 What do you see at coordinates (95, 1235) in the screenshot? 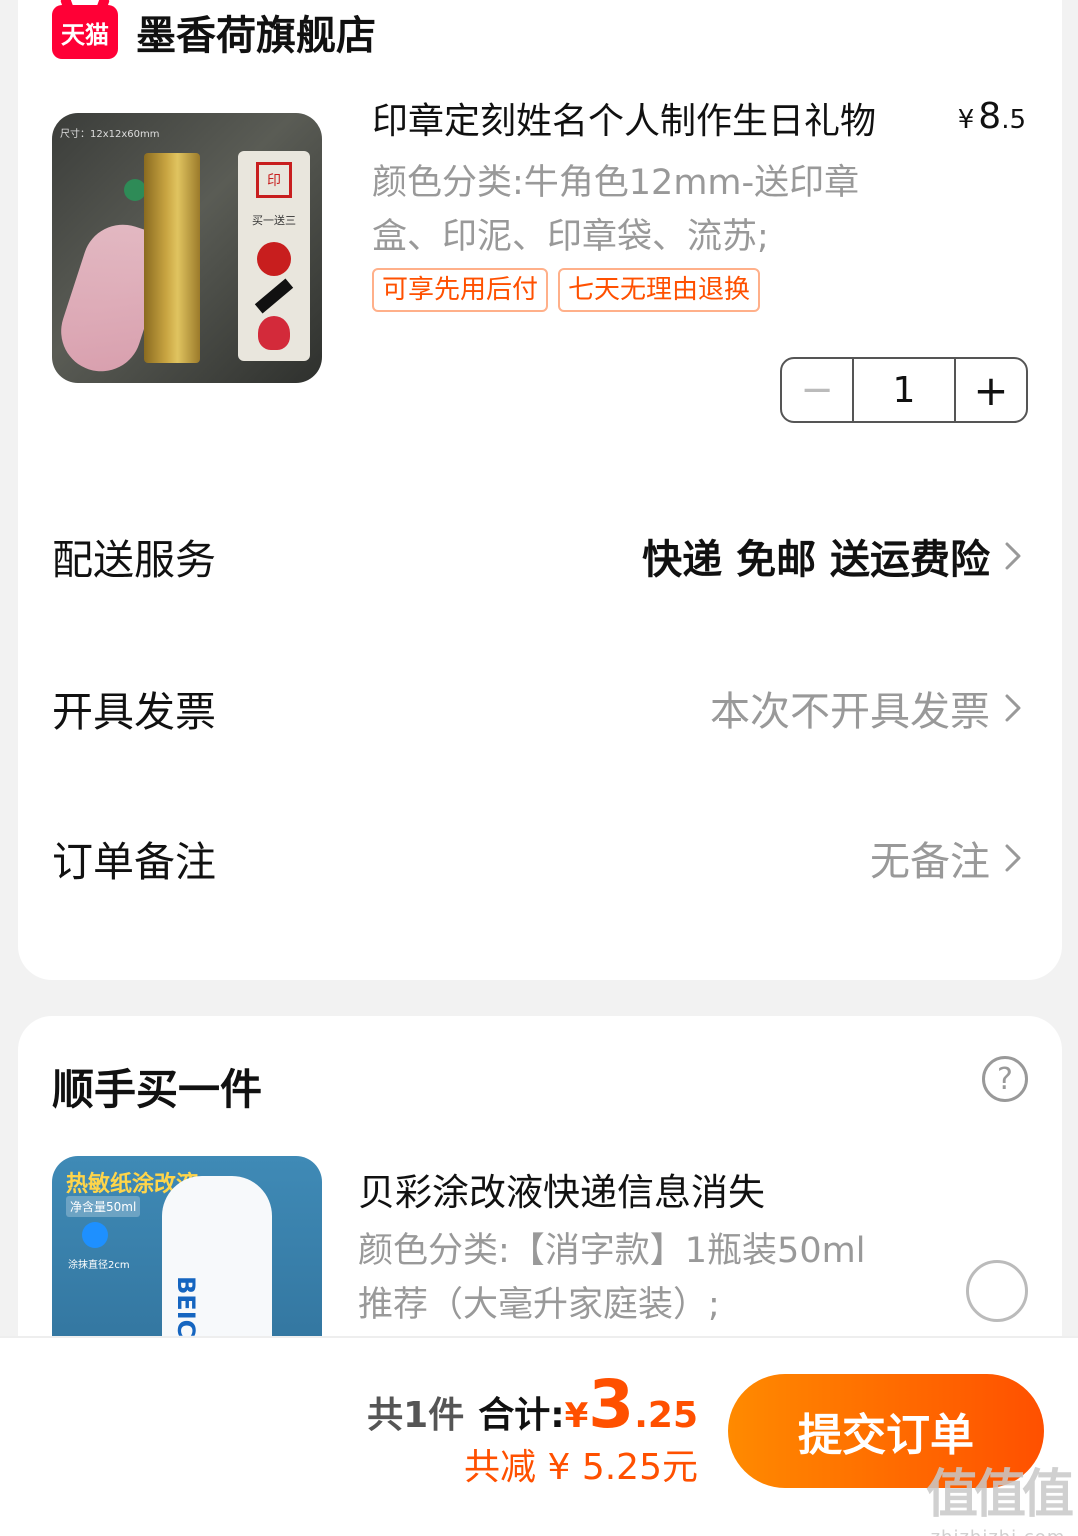
I see `dot-graphic` at bounding box center [95, 1235].